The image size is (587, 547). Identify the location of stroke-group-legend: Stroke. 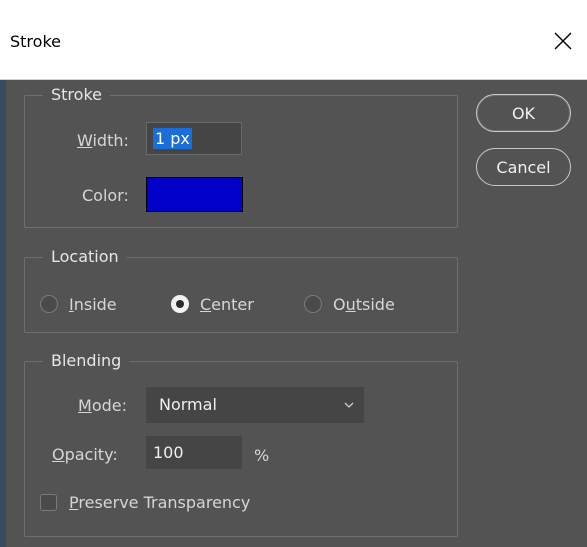
(76, 94).